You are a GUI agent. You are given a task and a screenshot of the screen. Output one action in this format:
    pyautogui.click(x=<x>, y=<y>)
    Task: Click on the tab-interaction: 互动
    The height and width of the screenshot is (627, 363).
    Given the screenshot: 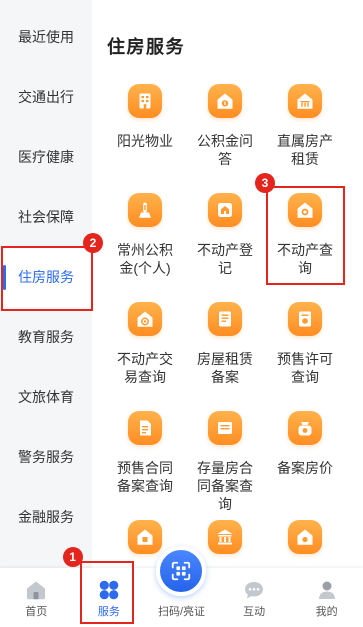 What is the action you would take?
    pyautogui.click(x=254, y=597)
    